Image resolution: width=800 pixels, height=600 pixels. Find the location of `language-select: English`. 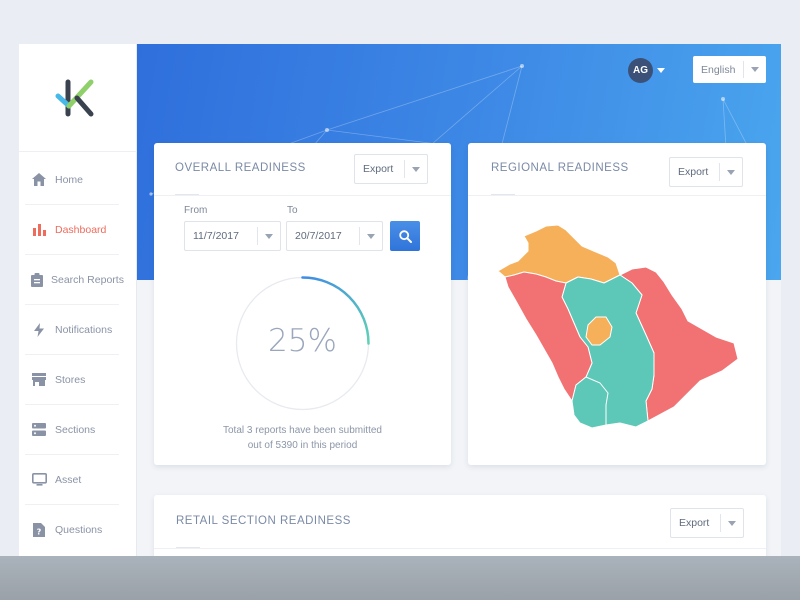

language-select: English is located at coordinates (729, 69).